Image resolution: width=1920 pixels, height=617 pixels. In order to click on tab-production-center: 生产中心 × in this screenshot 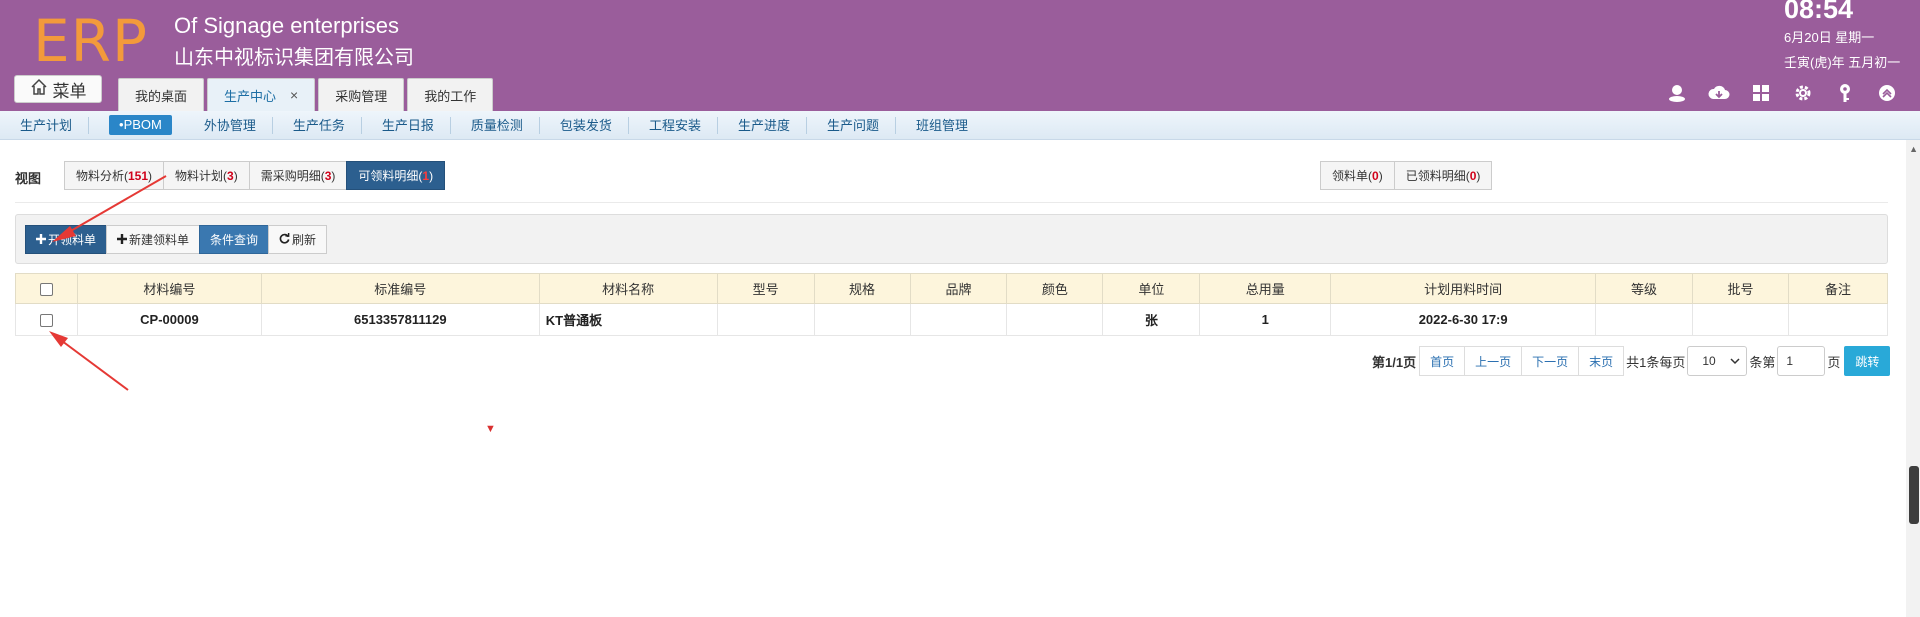, I will do `click(261, 94)`.